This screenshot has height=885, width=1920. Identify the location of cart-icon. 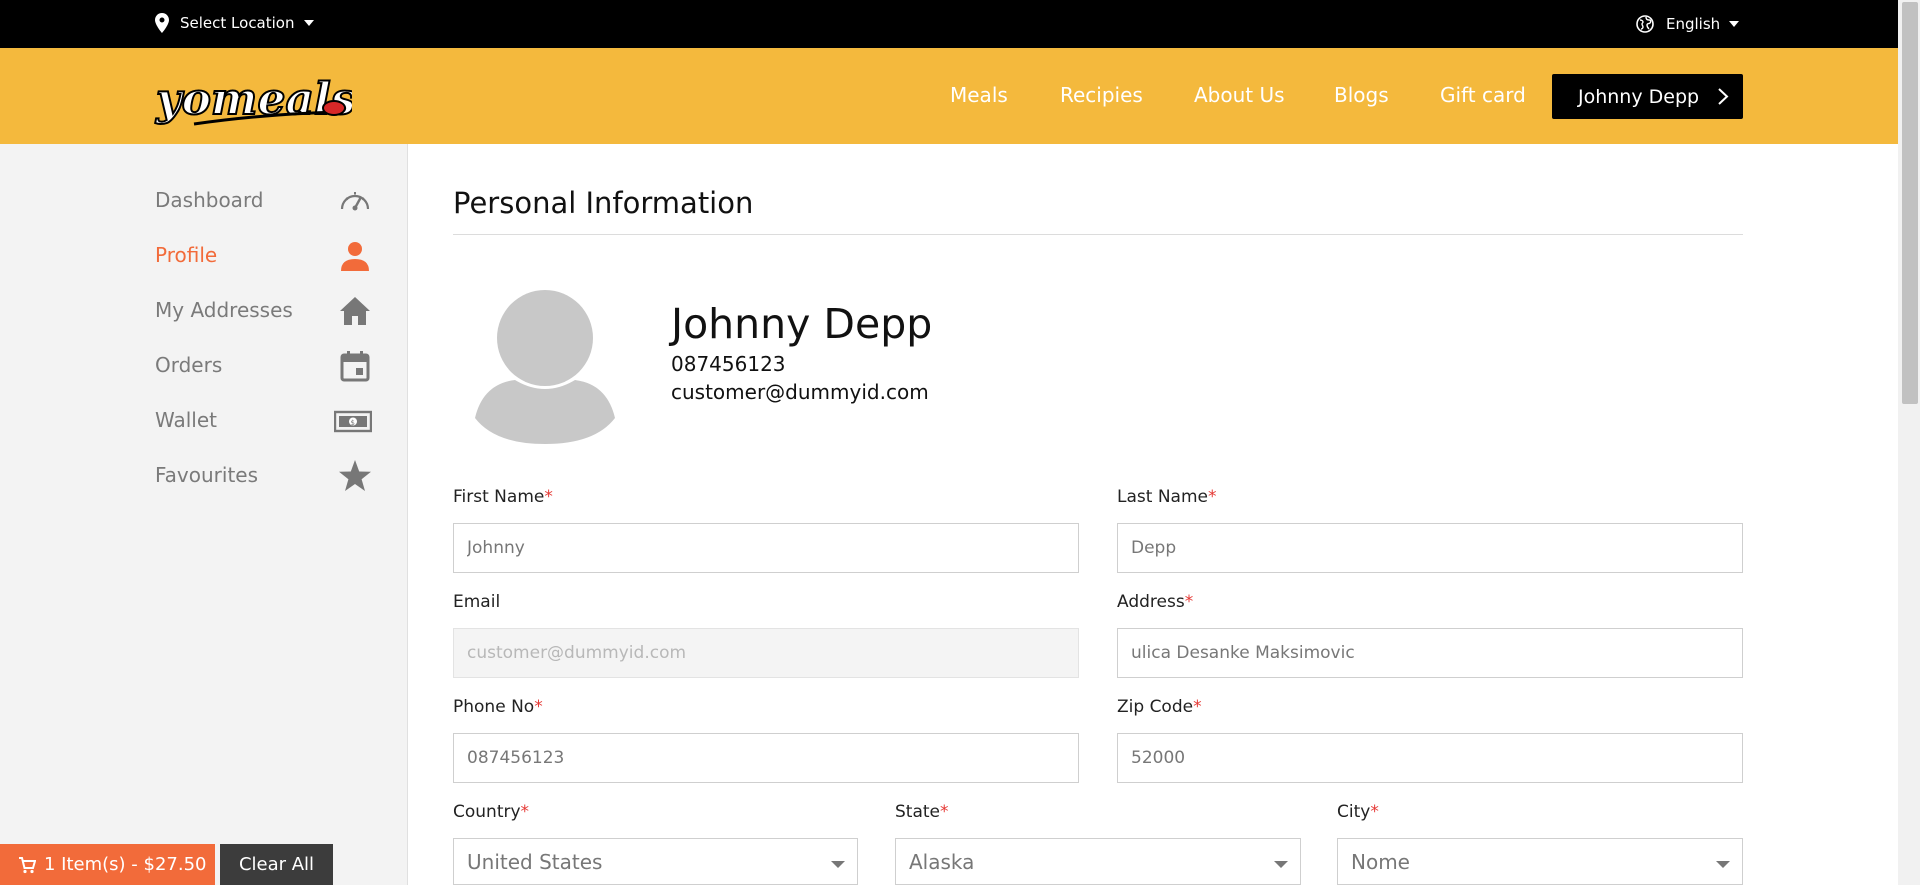
(27, 864).